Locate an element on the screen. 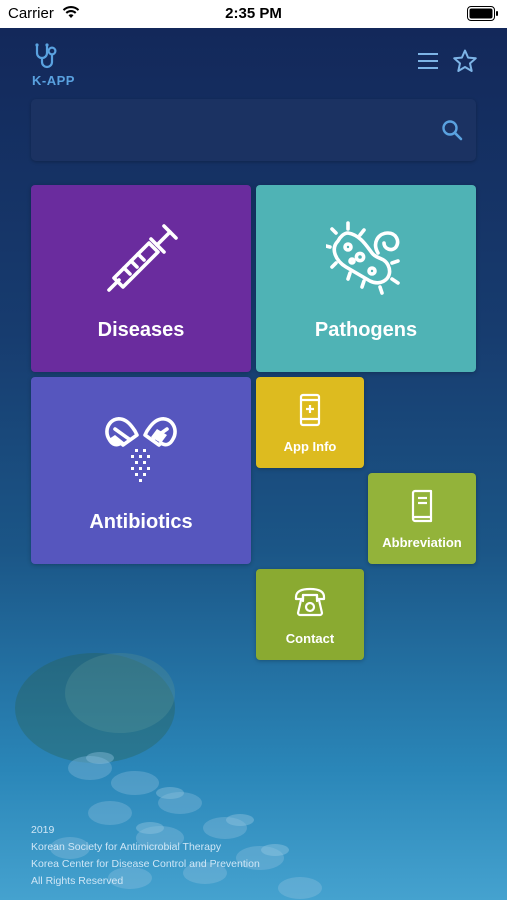 The image size is (507, 900). app-logo: K-APP is located at coordinates (54, 65).